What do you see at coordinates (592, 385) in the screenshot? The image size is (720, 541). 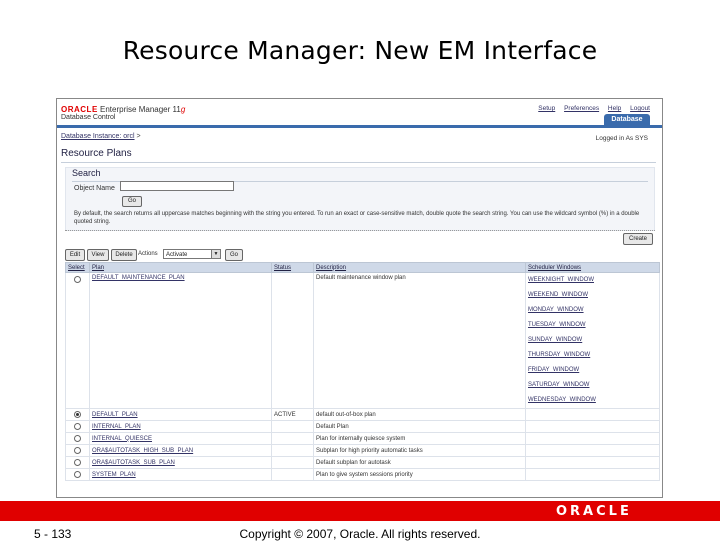 I see `window-link: SATURDAY_WINDOW` at bounding box center [592, 385].